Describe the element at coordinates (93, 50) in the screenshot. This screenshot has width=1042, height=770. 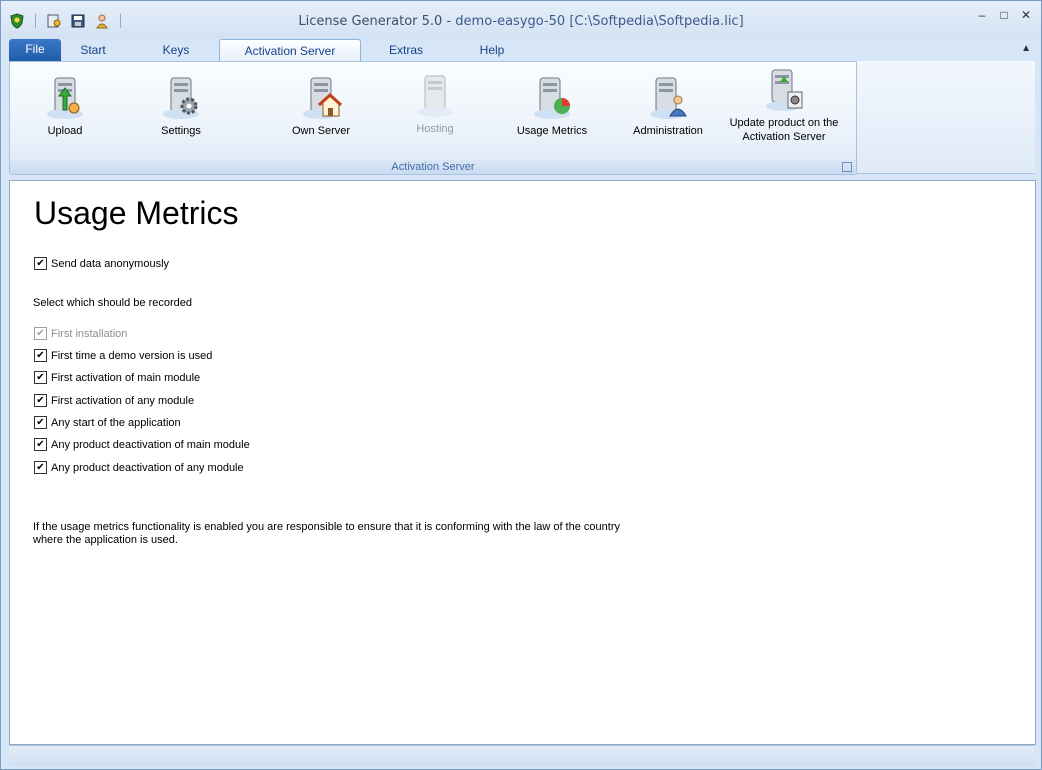
I see `tab-start: Start` at that location.